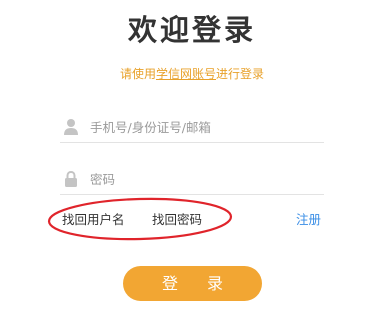 The width and height of the screenshot is (384, 311). I want to click on username-field, so click(192, 127).